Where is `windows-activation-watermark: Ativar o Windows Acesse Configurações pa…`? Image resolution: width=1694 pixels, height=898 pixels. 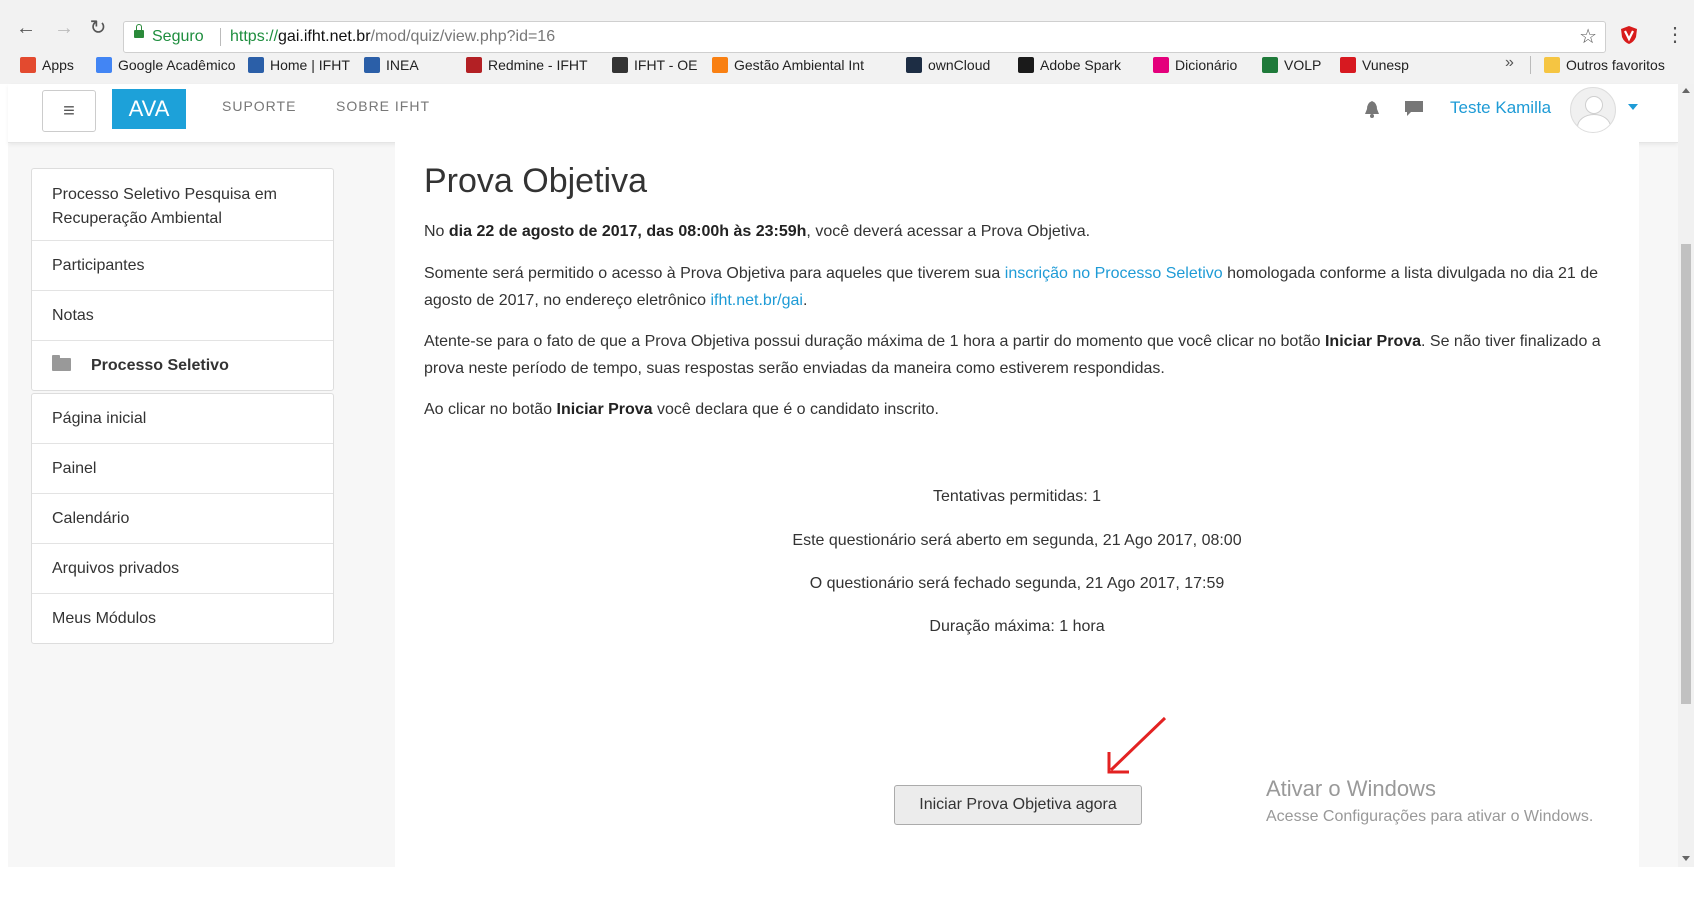 windows-activation-watermark: Ativar o Windows Acesse Configurações pa… is located at coordinates (1429, 801).